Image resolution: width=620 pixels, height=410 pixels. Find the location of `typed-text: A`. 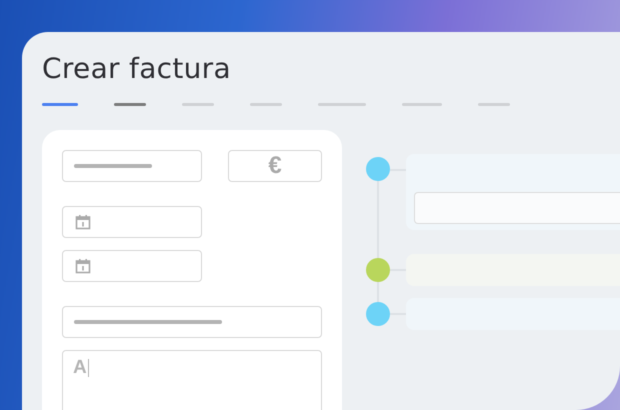

typed-text: A is located at coordinates (80, 368).